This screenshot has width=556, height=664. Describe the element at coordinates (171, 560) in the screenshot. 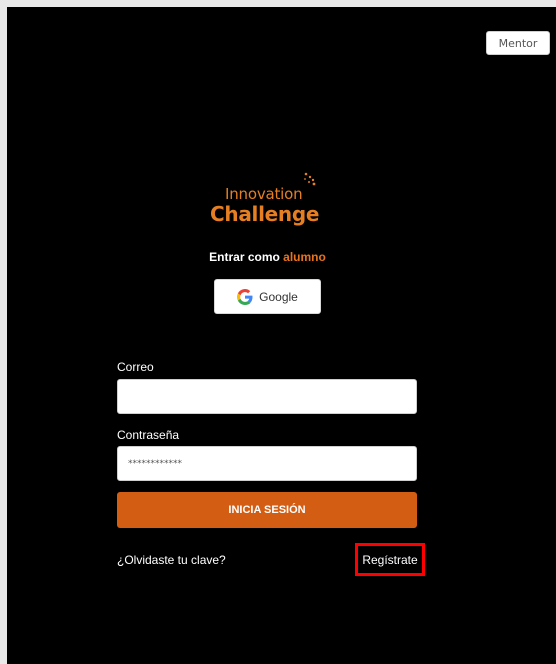

I see `forgot-password-link: ¿Olvidaste tu clave?` at that location.